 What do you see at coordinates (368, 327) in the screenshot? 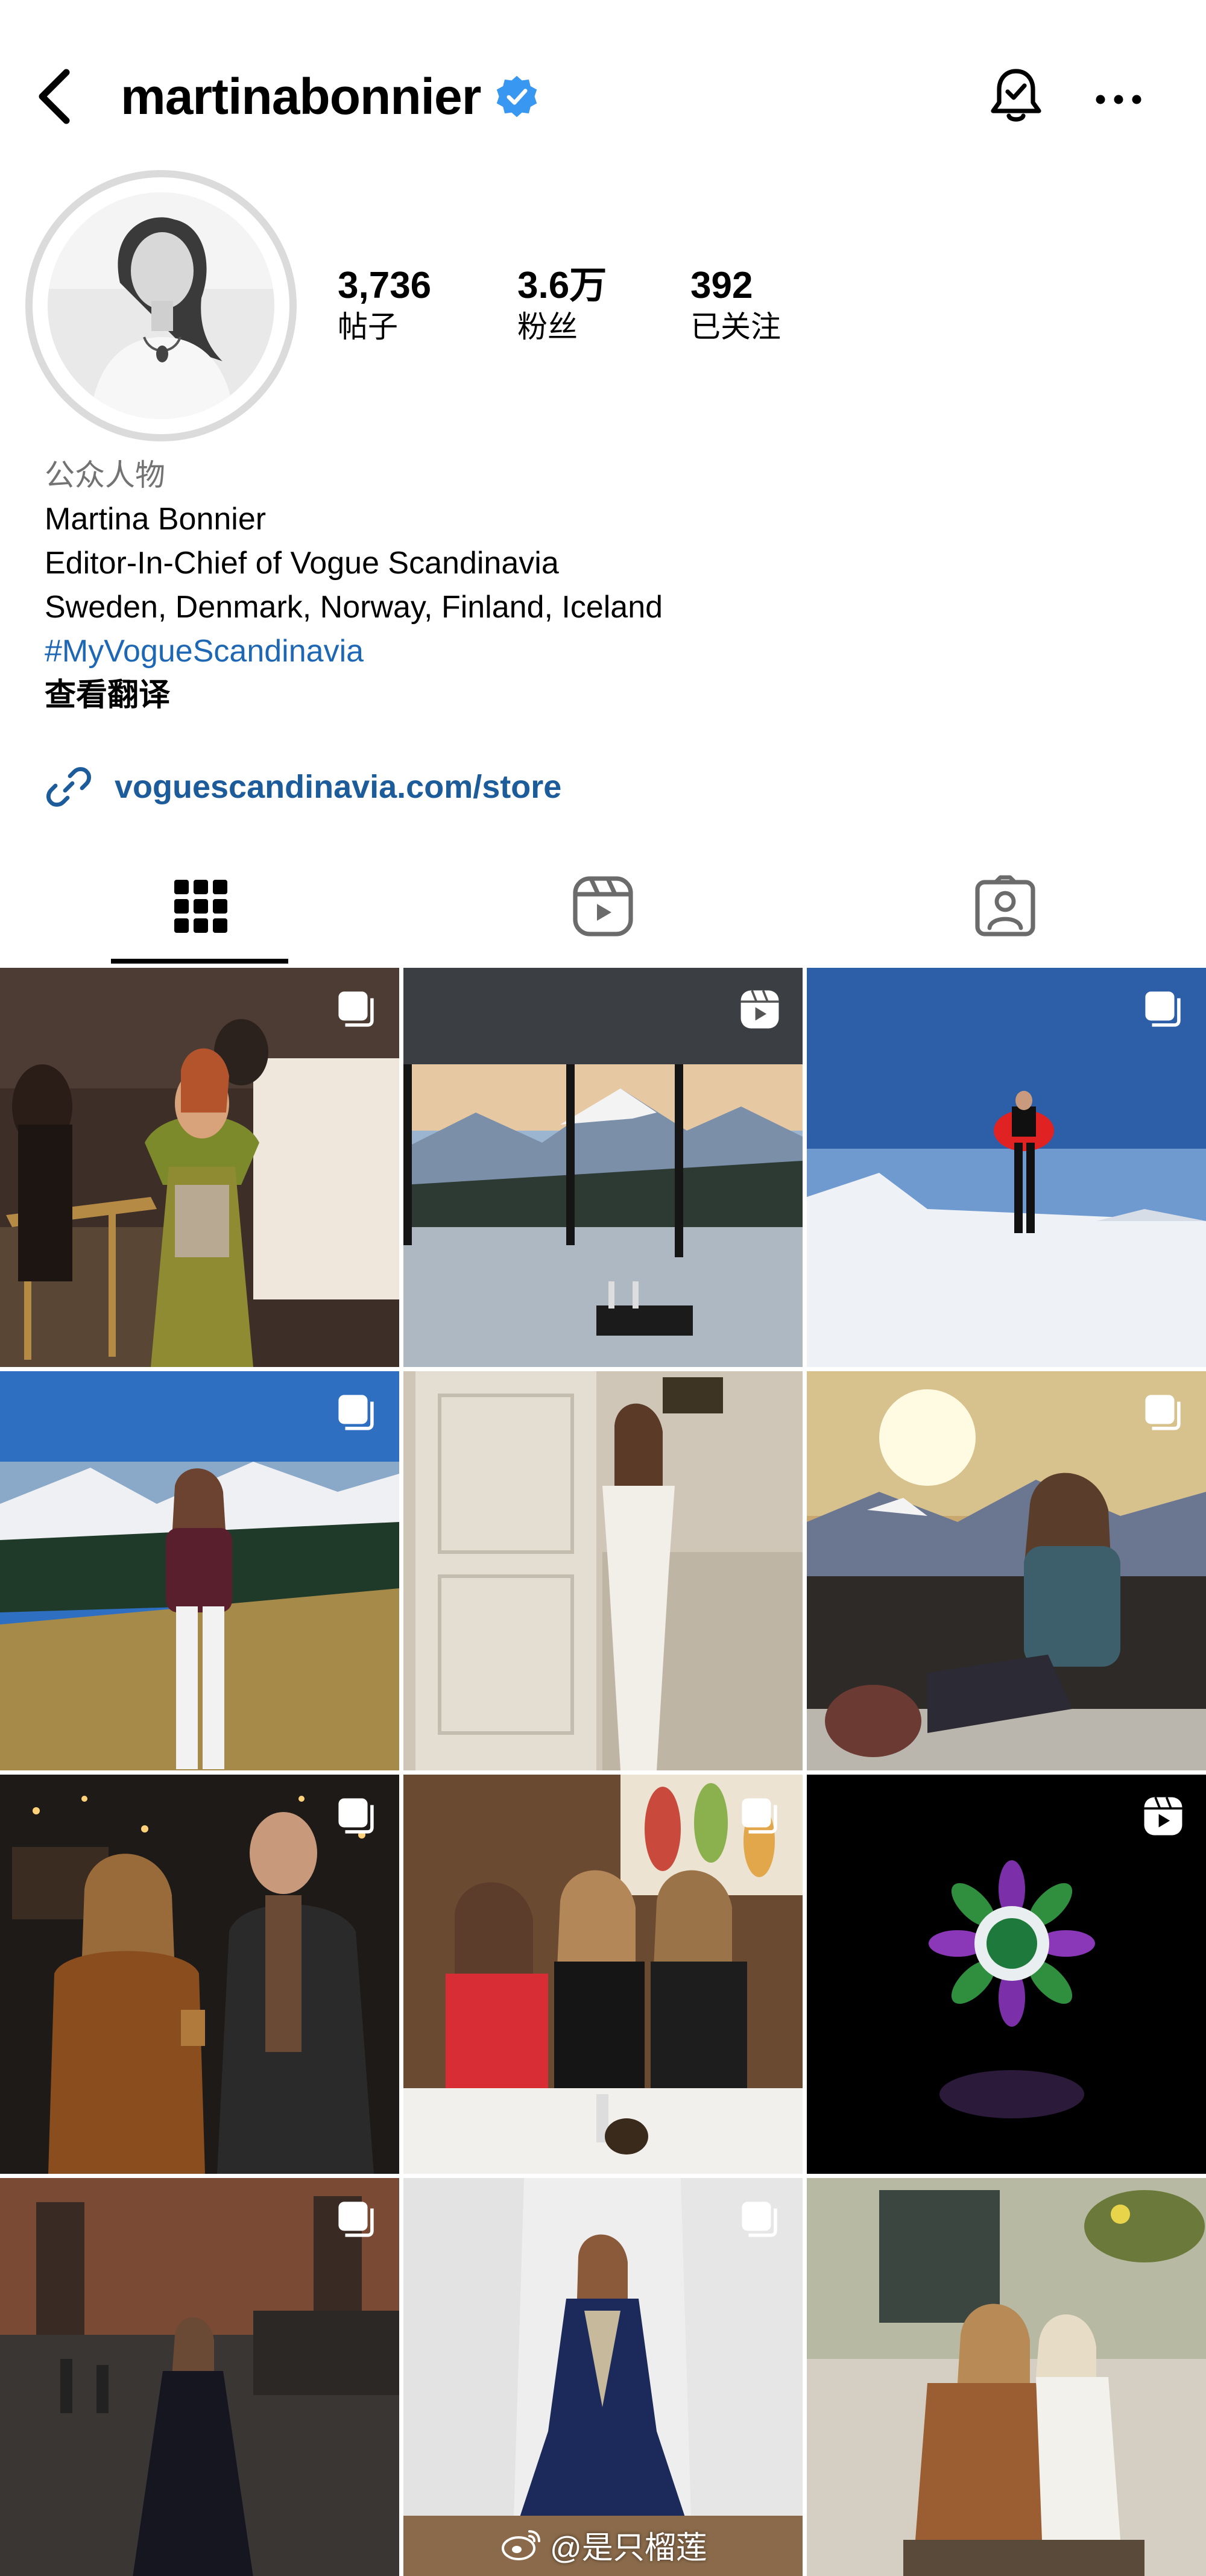
I see `stat-posts-label: 帖子` at bounding box center [368, 327].